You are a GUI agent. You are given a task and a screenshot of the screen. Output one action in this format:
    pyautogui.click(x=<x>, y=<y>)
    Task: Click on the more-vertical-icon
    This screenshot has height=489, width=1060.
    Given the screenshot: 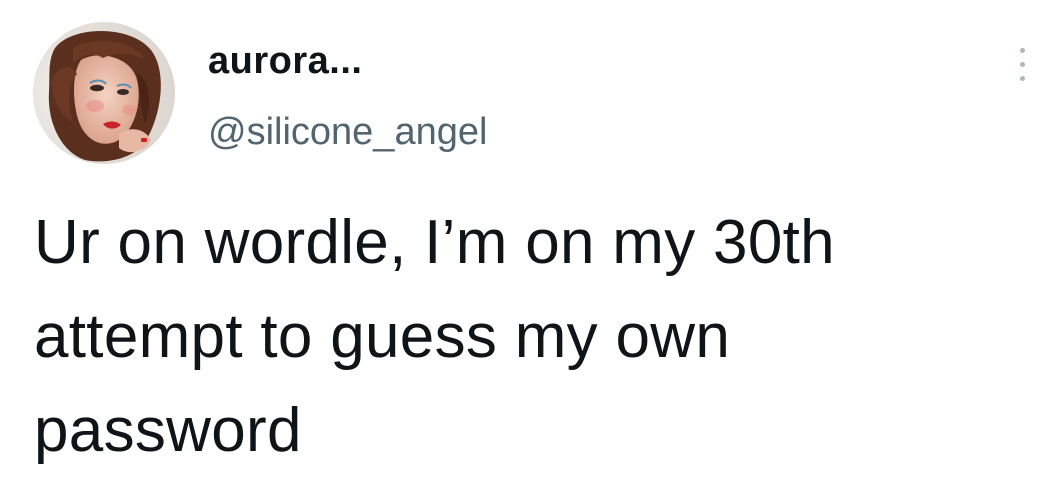 What is the action you would take?
    pyautogui.click(x=1022, y=50)
    